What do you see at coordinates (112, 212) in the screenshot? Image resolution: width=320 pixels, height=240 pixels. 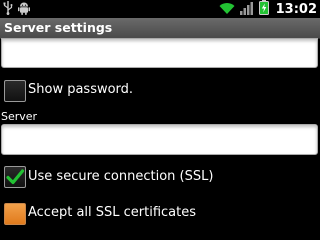 I see `accept-ssl-label: Accept all SSL certificates` at bounding box center [112, 212].